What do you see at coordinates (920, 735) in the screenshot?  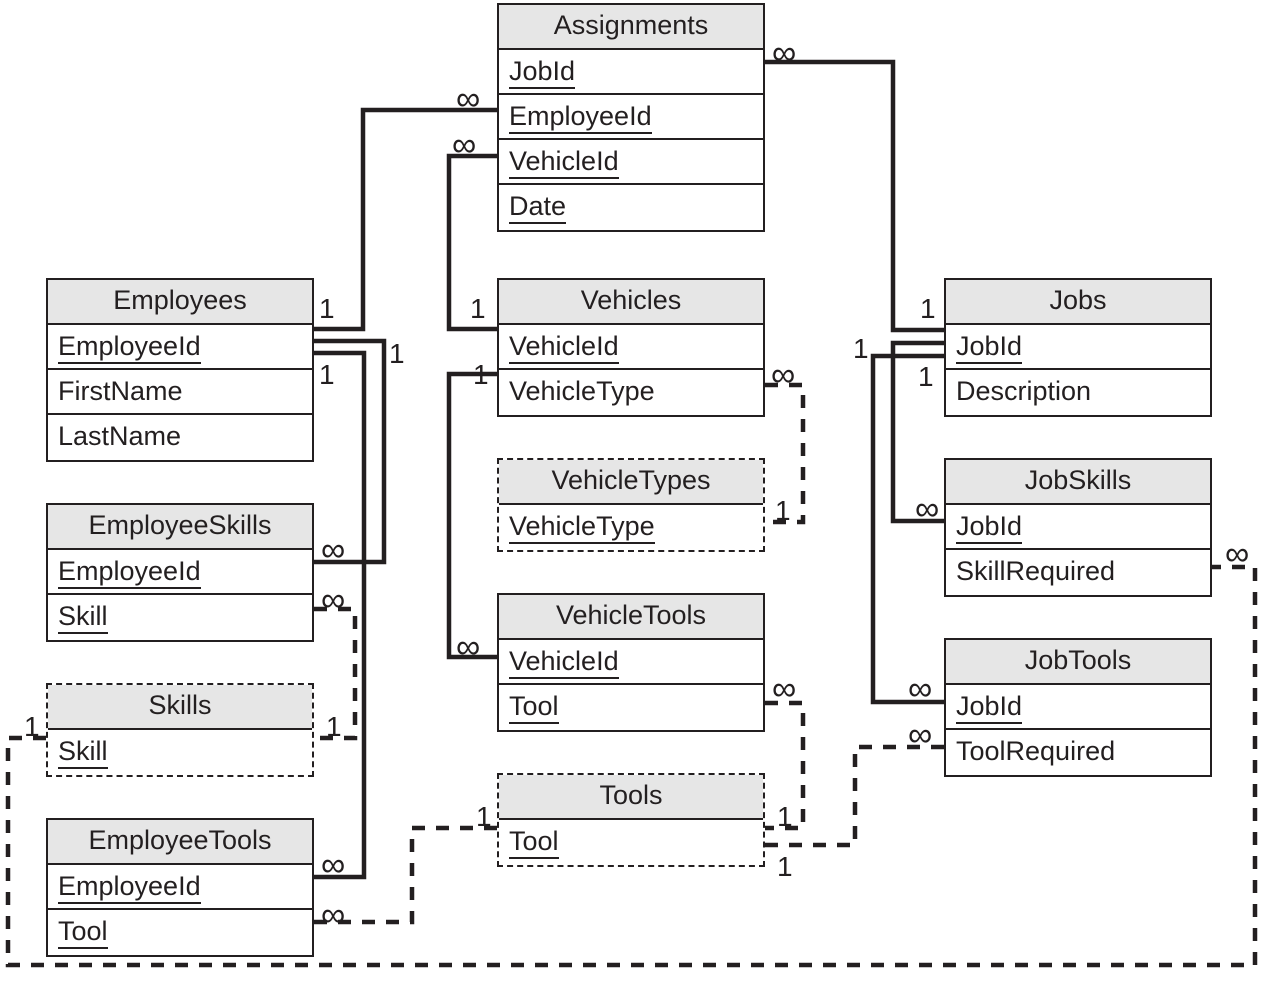 I see `cardinality-marker-m21: ∞` at bounding box center [920, 735].